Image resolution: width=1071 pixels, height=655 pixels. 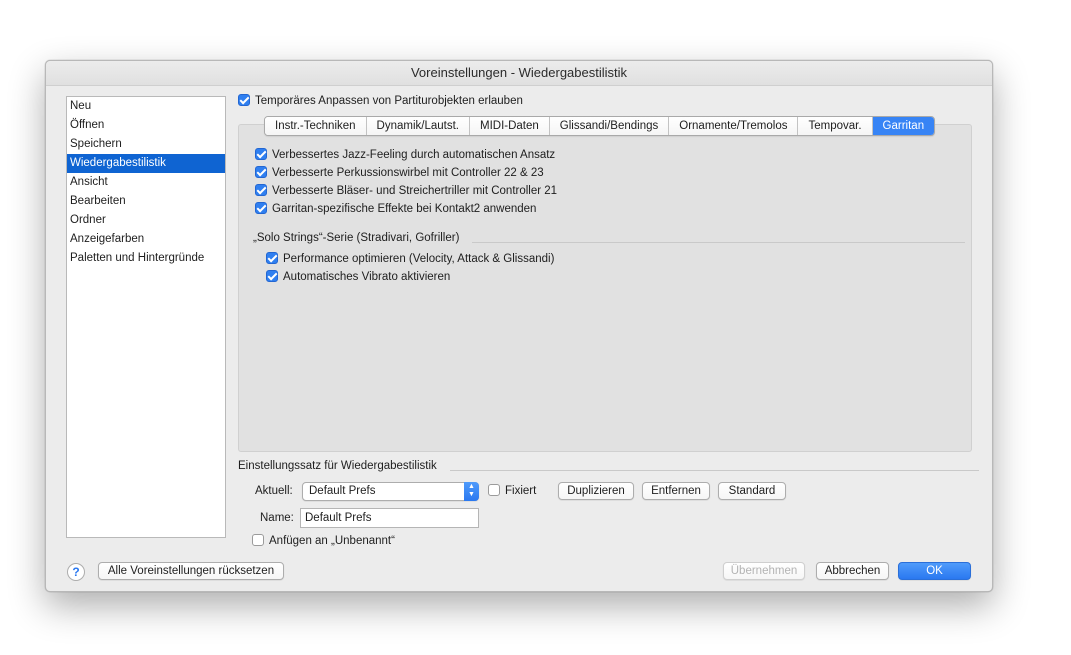 What do you see at coordinates (272, 257) in the screenshot?
I see `performance-checkbox` at bounding box center [272, 257].